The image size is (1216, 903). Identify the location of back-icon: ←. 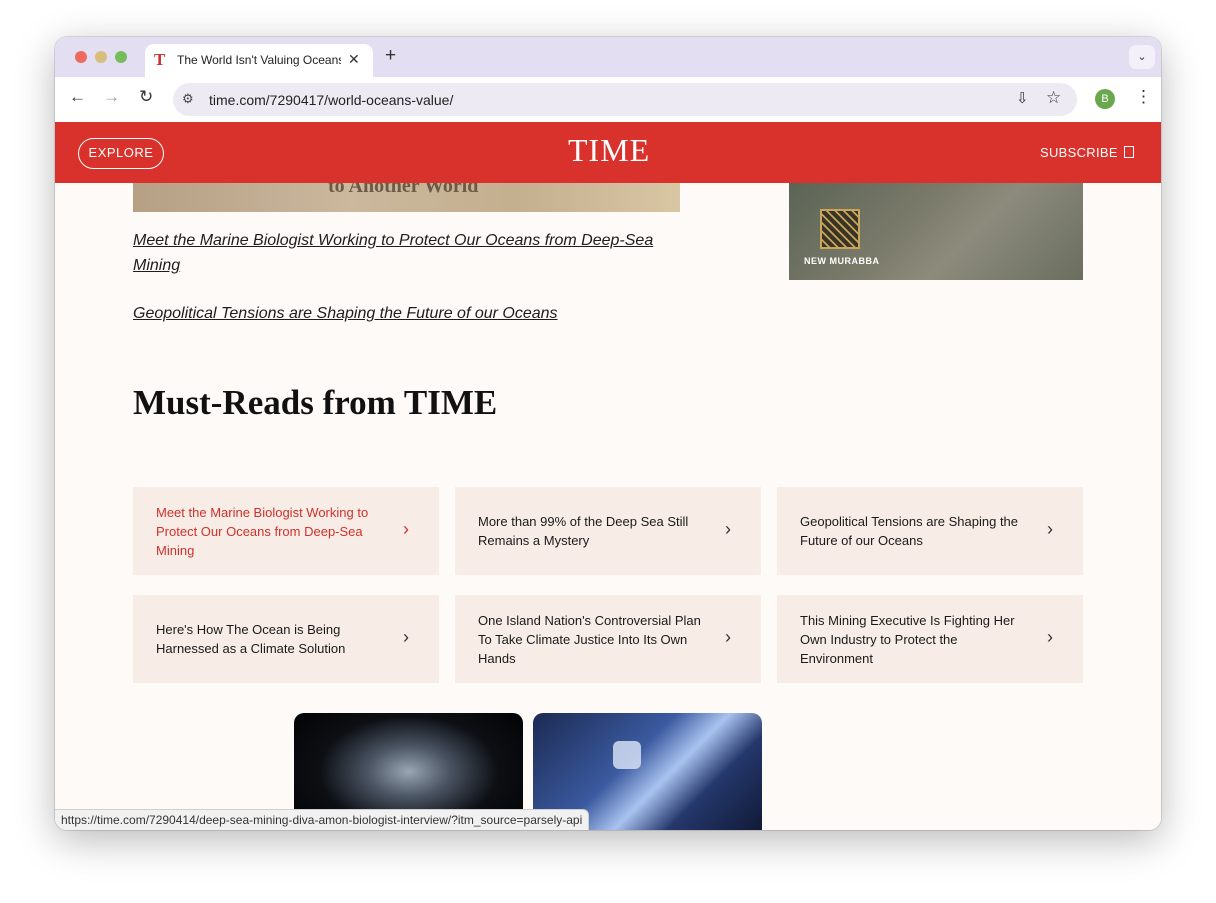
(77, 97).